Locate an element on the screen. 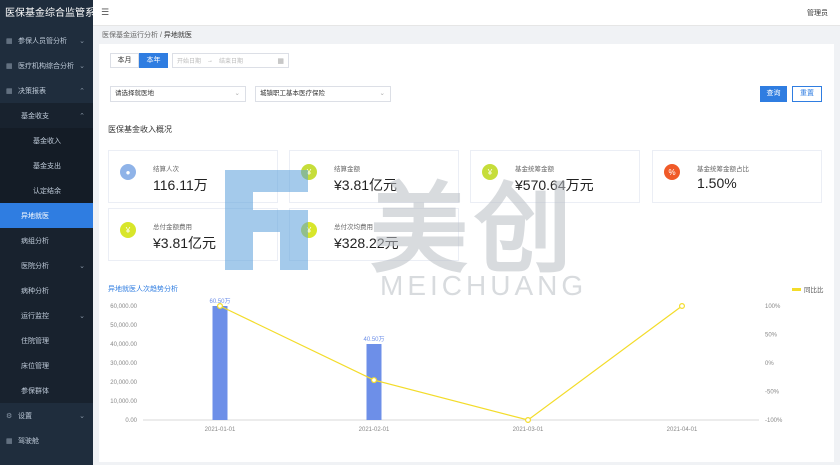  x-tick-label: 2021-01-01 is located at coordinates (220, 430).